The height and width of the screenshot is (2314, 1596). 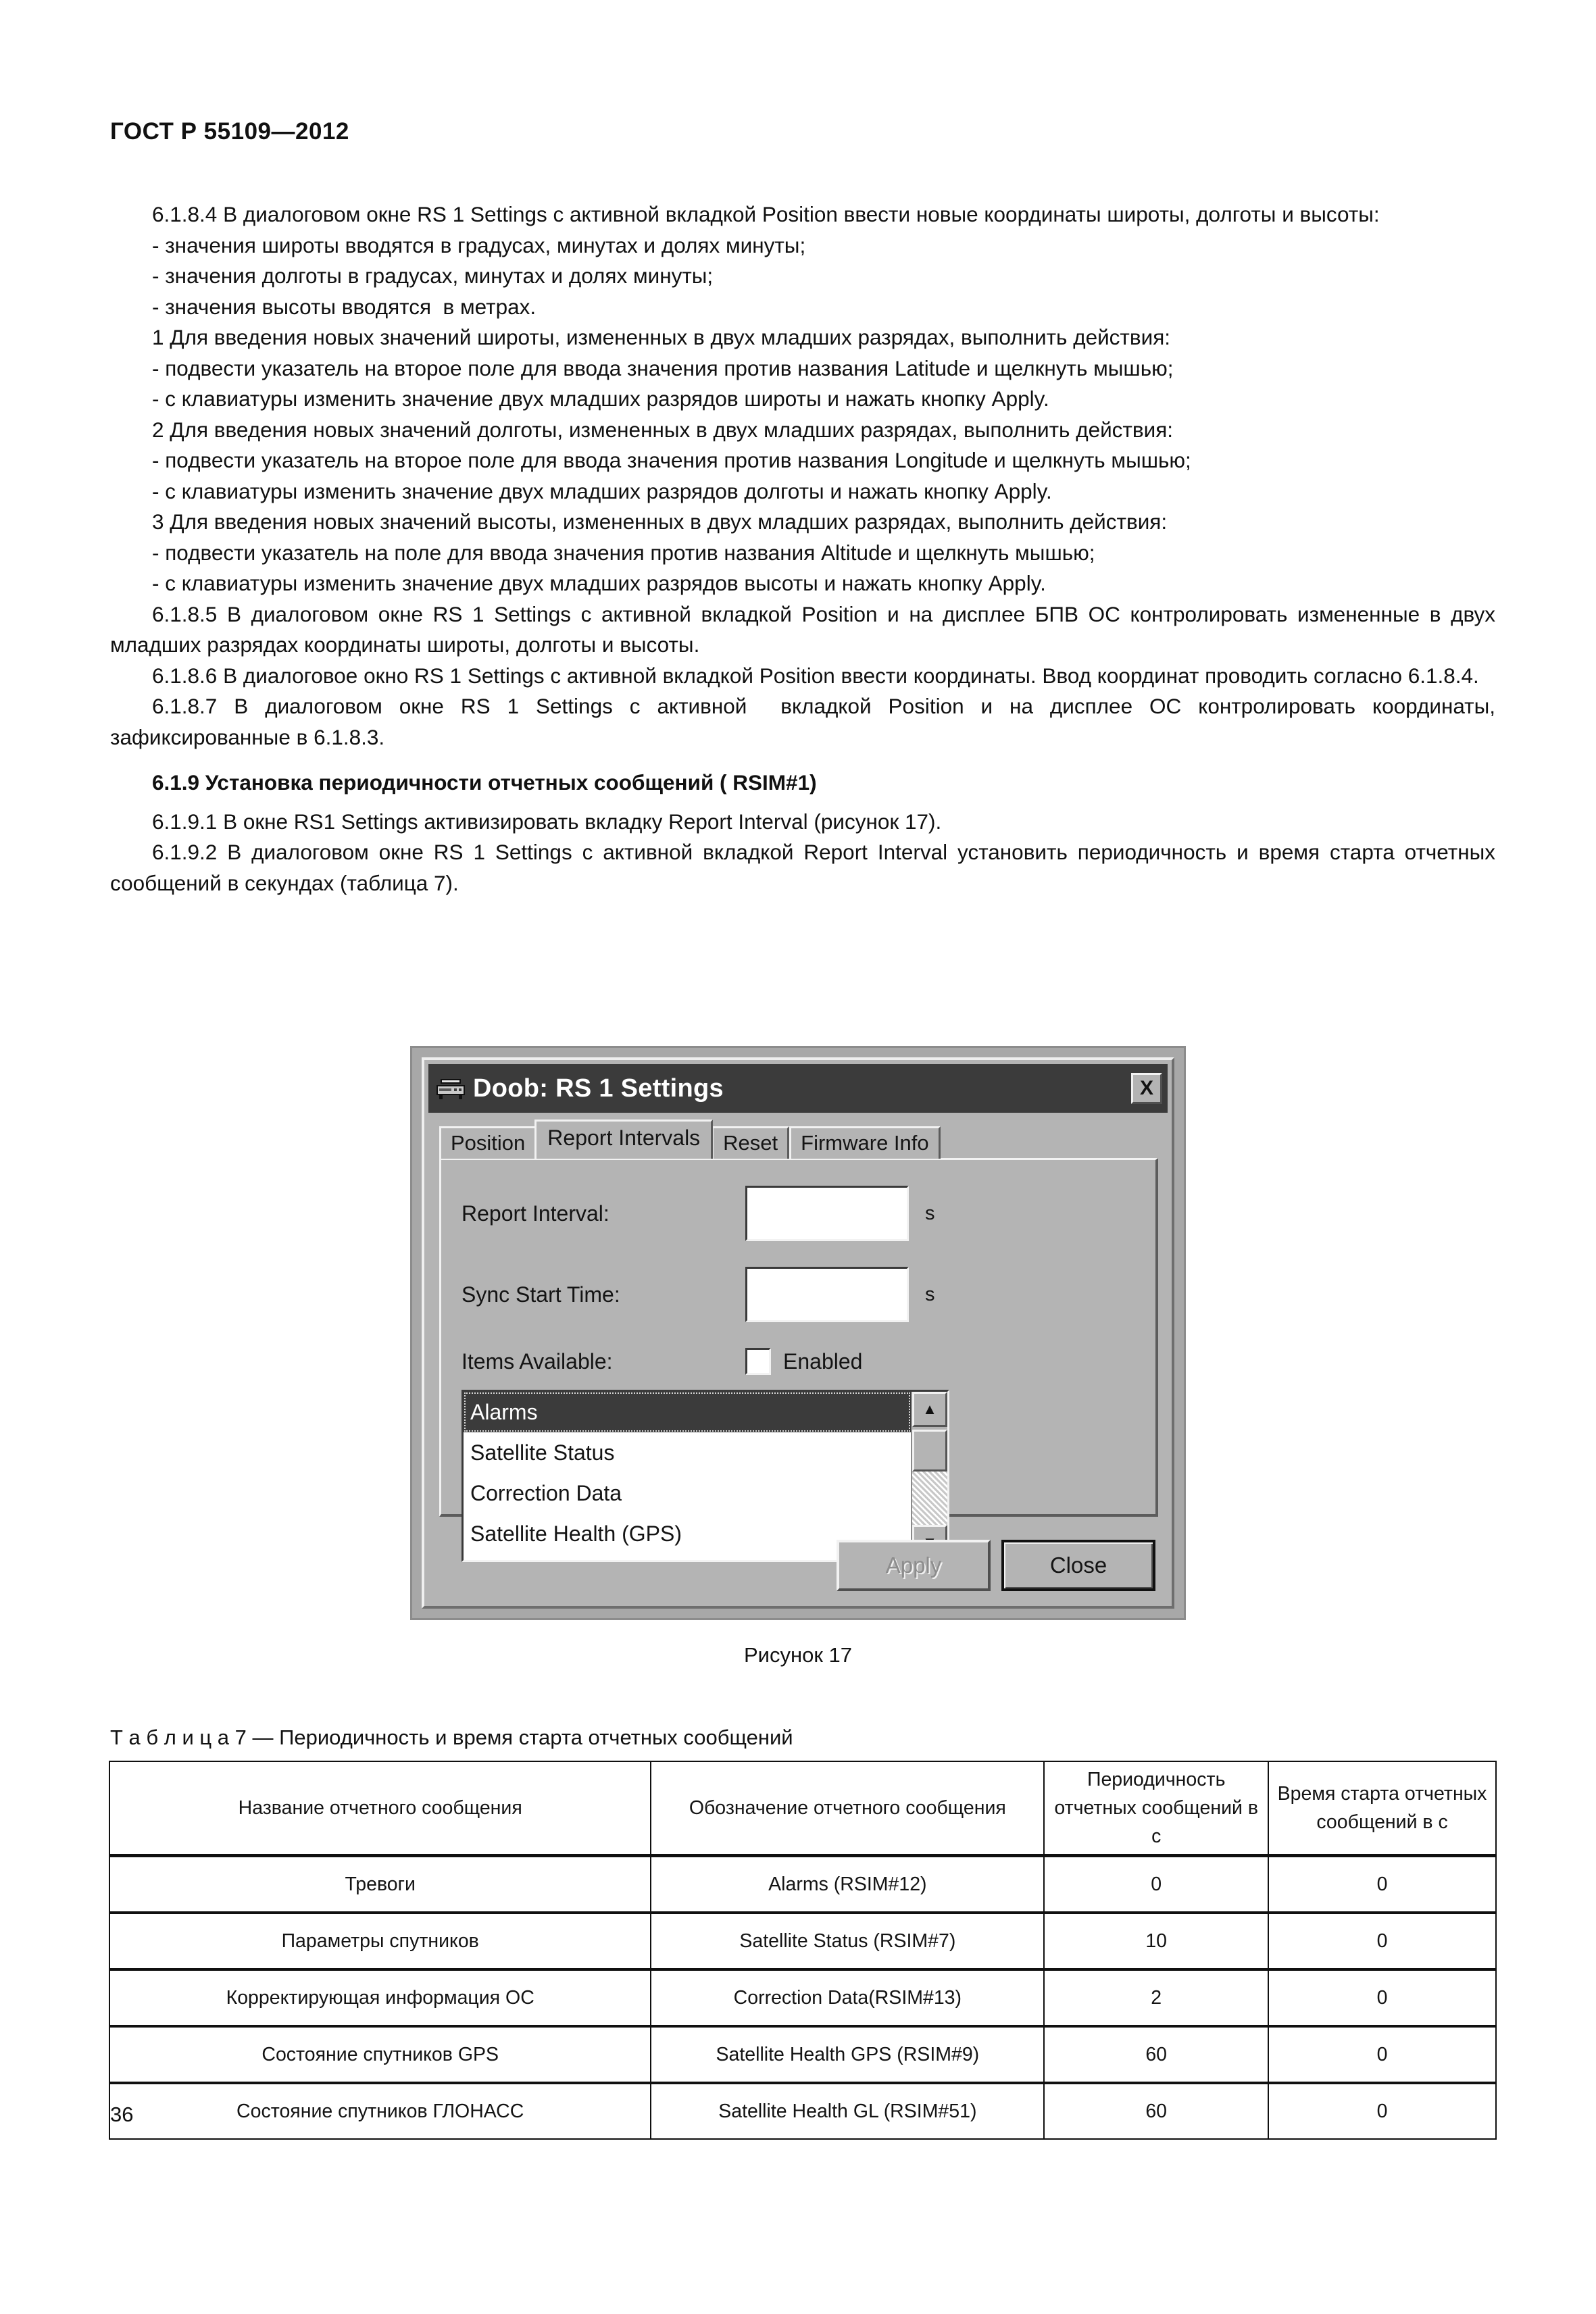 I want to click on cell-designation: Satellite Status (RSIM#7), so click(x=847, y=1941).